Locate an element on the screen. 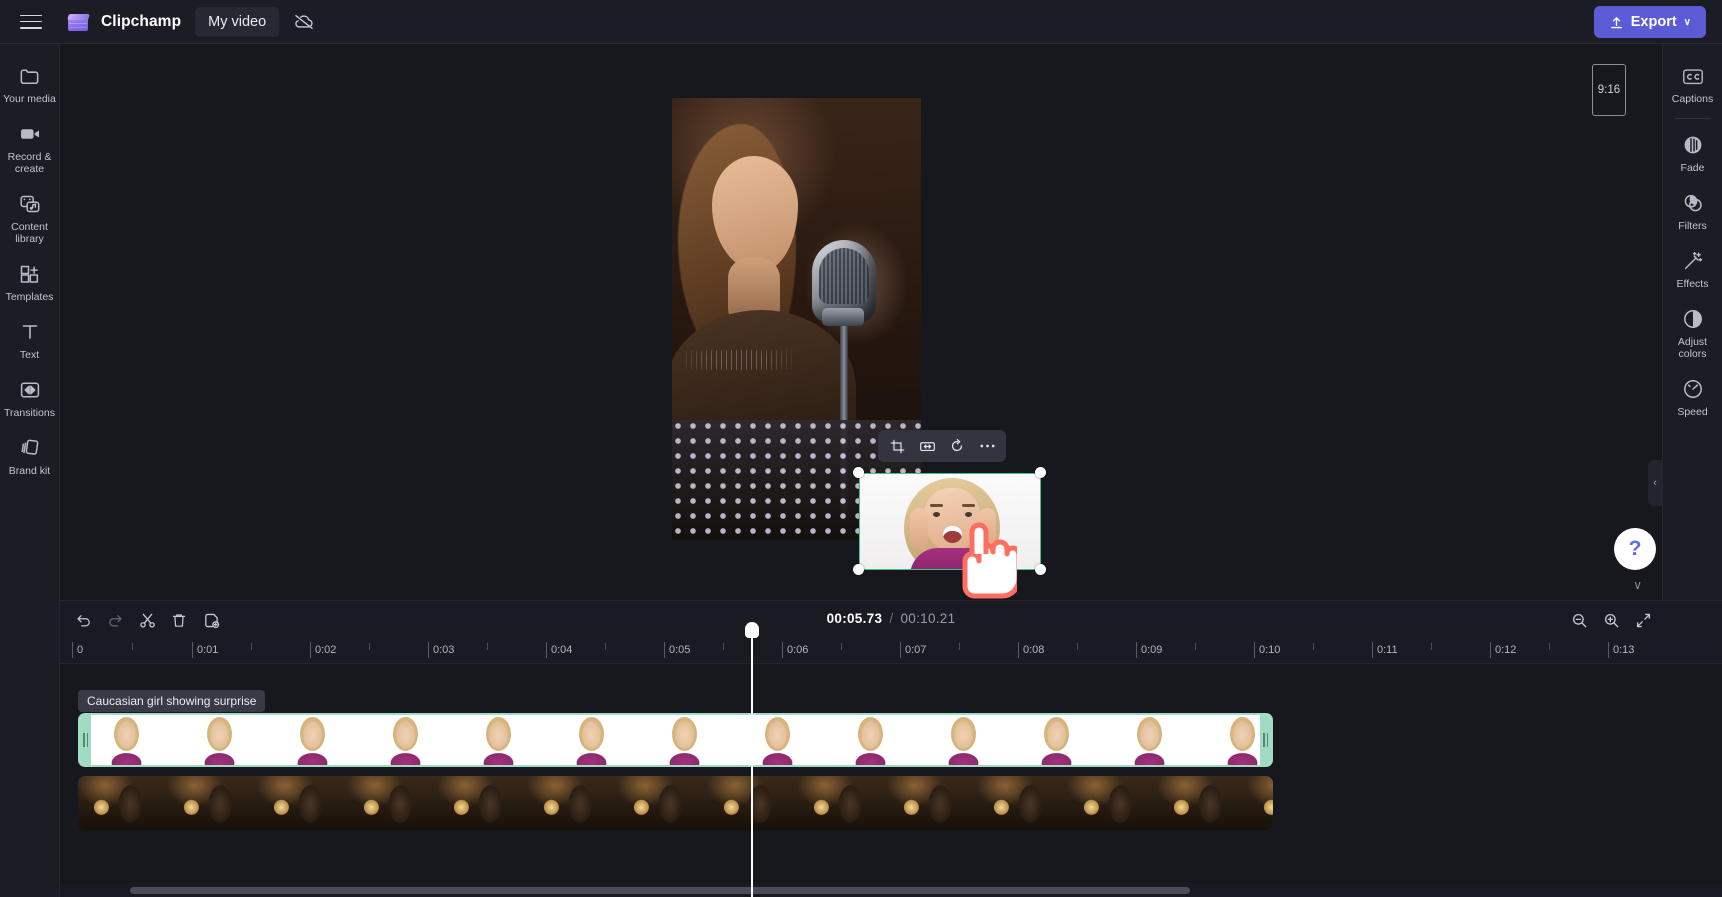 This screenshot has width=1722, height=897. current-time: 00:05.73 is located at coordinates (854, 618).